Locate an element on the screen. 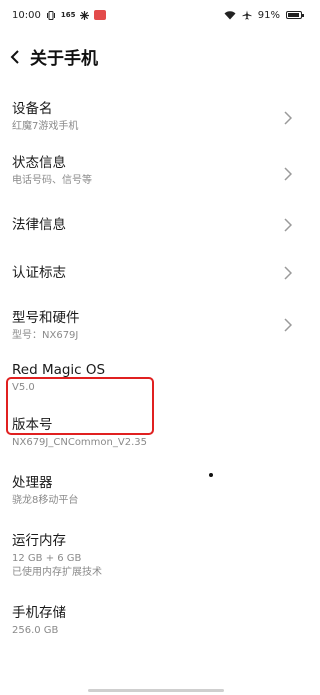 Image resolution: width=320 pixels, height=695 pixels. item-subtitle: NX679J_CNCommon_V2.35 is located at coordinates (79, 442).